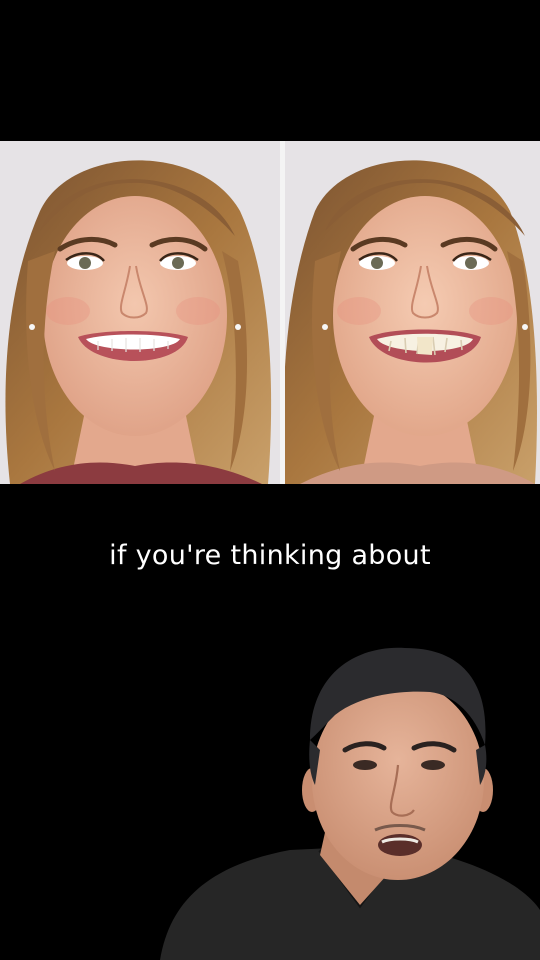 Image resolution: width=540 pixels, height=960 pixels. What do you see at coordinates (270, 555) in the screenshot?
I see `caption-text: if you're thinking about` at bounding box center [270, 555].